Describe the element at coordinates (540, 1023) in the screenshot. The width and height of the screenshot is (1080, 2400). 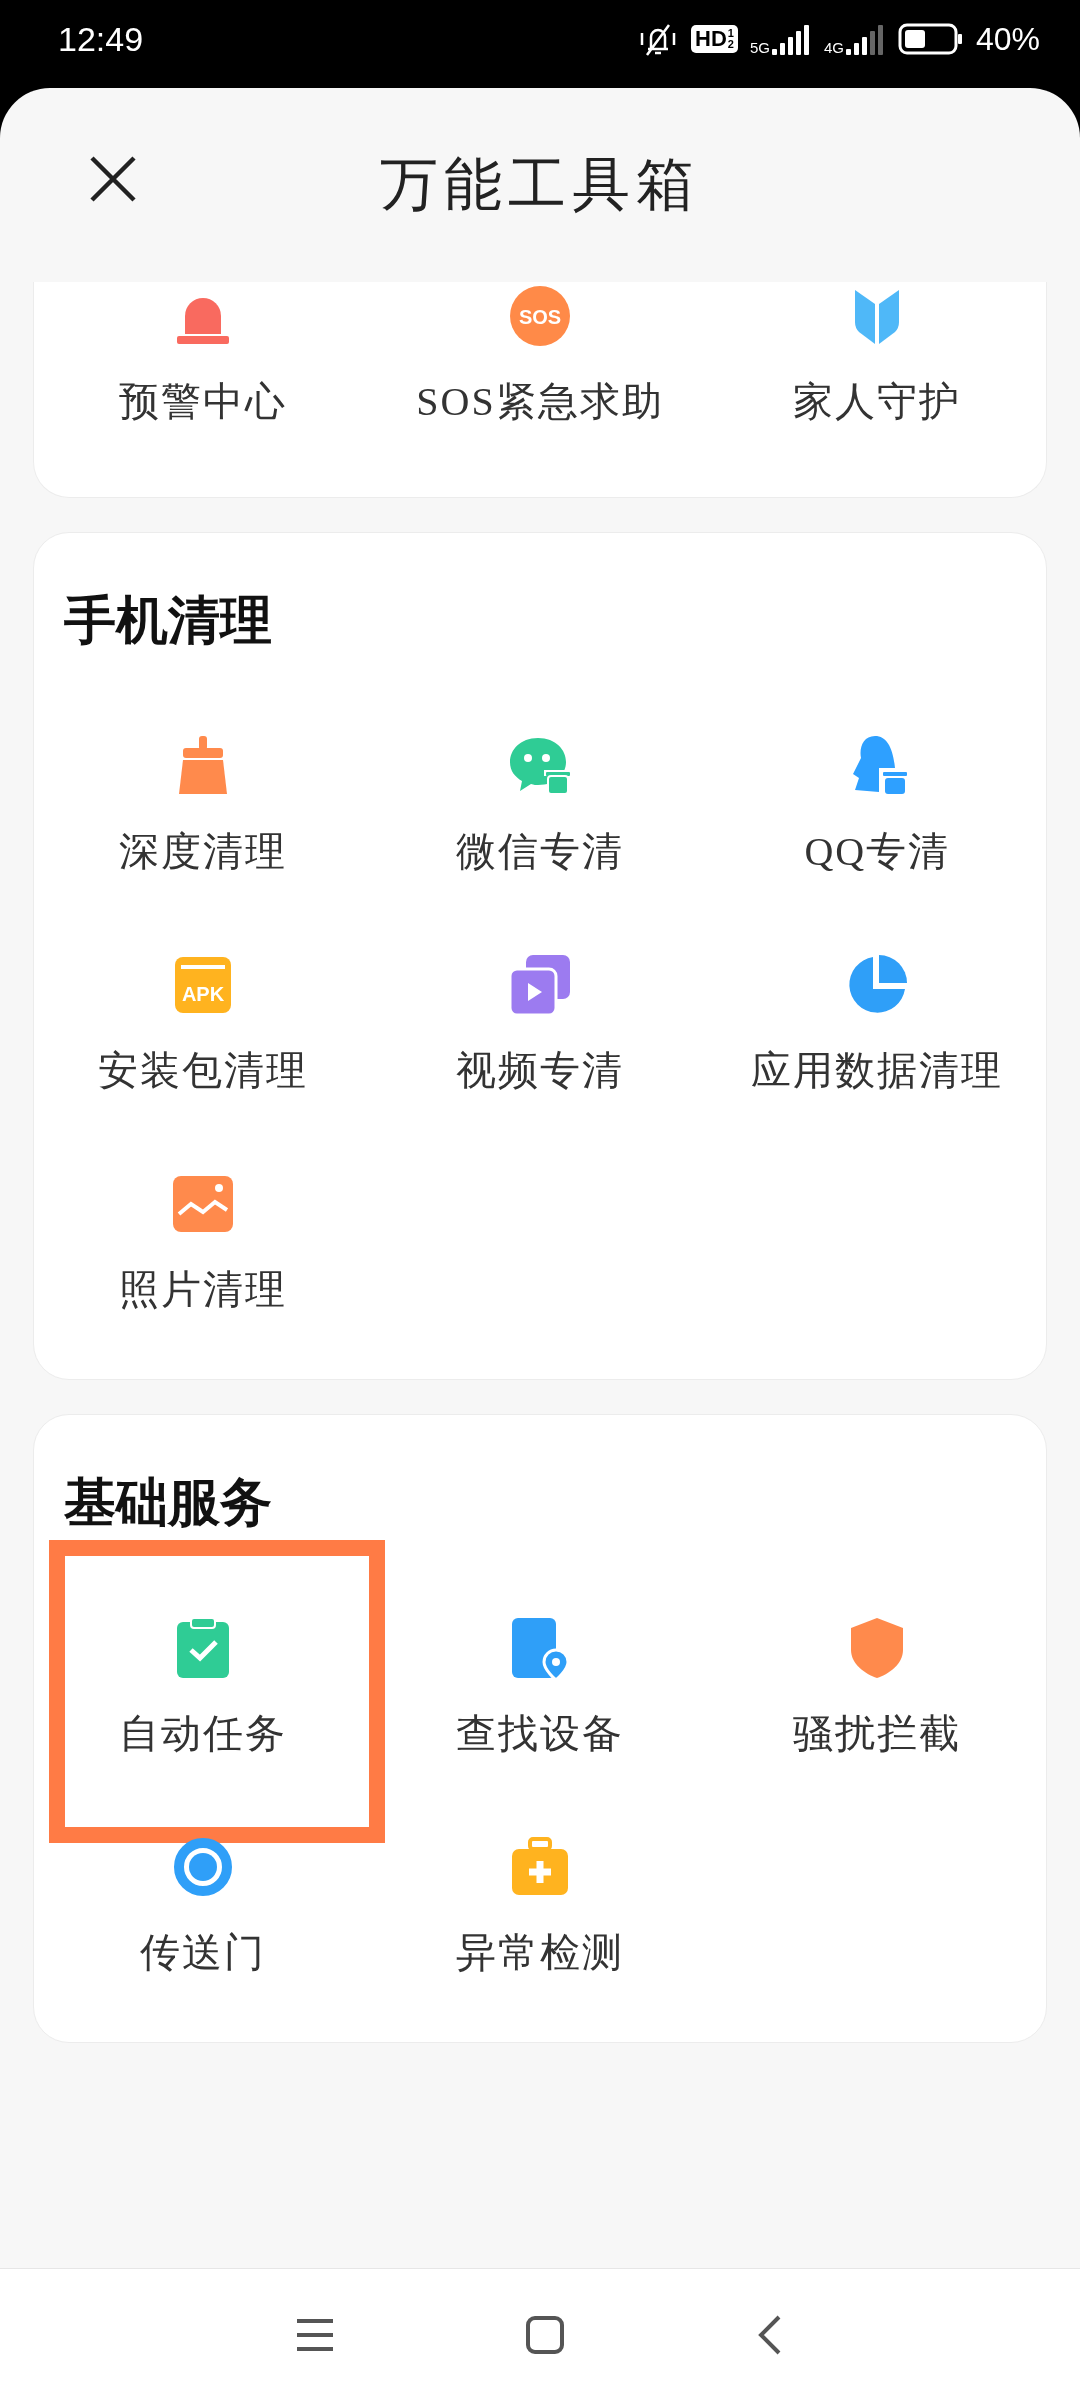
I see `tool-item: 视频专清` at that location.